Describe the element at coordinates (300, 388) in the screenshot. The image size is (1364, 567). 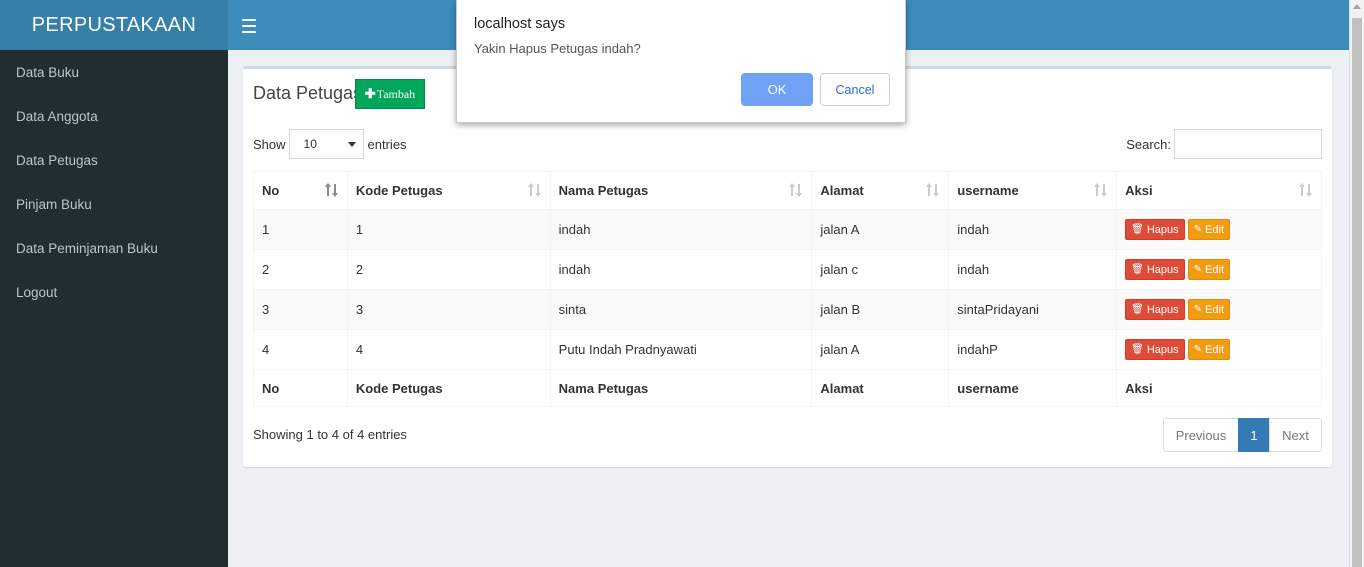
I see `footer-no: No` at that location.